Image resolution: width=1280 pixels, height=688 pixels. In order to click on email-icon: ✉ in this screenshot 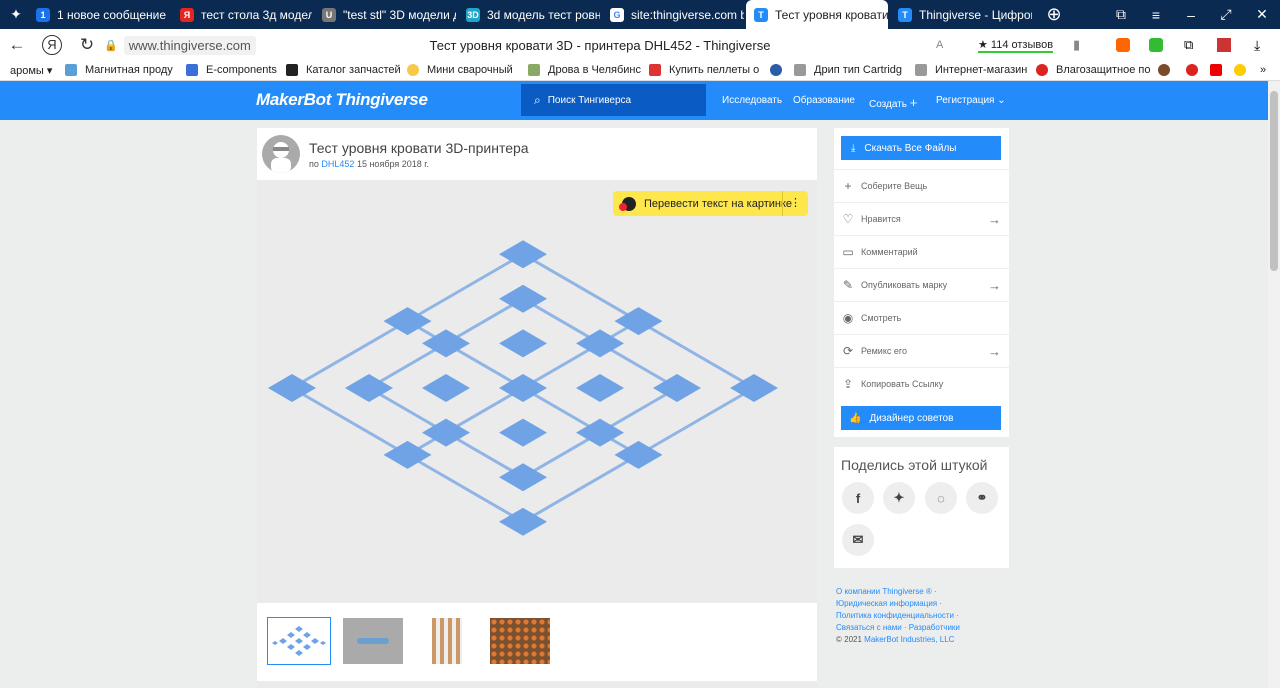, I will do `click(858, 540)`.